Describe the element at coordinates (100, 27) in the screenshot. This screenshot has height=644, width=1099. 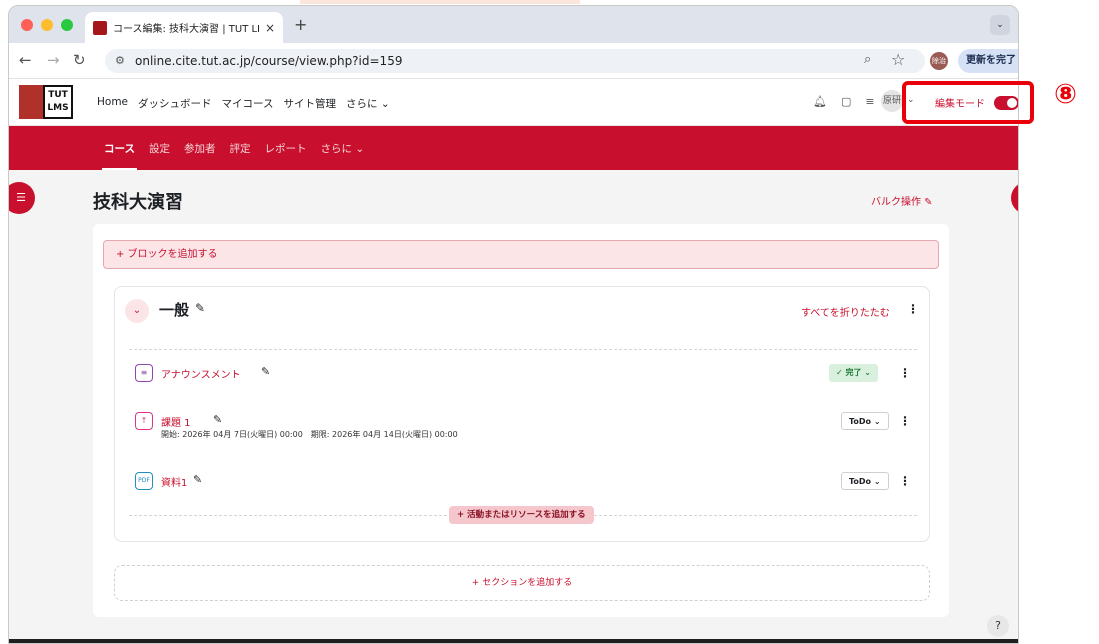
I see `favicon-icon` at that location.